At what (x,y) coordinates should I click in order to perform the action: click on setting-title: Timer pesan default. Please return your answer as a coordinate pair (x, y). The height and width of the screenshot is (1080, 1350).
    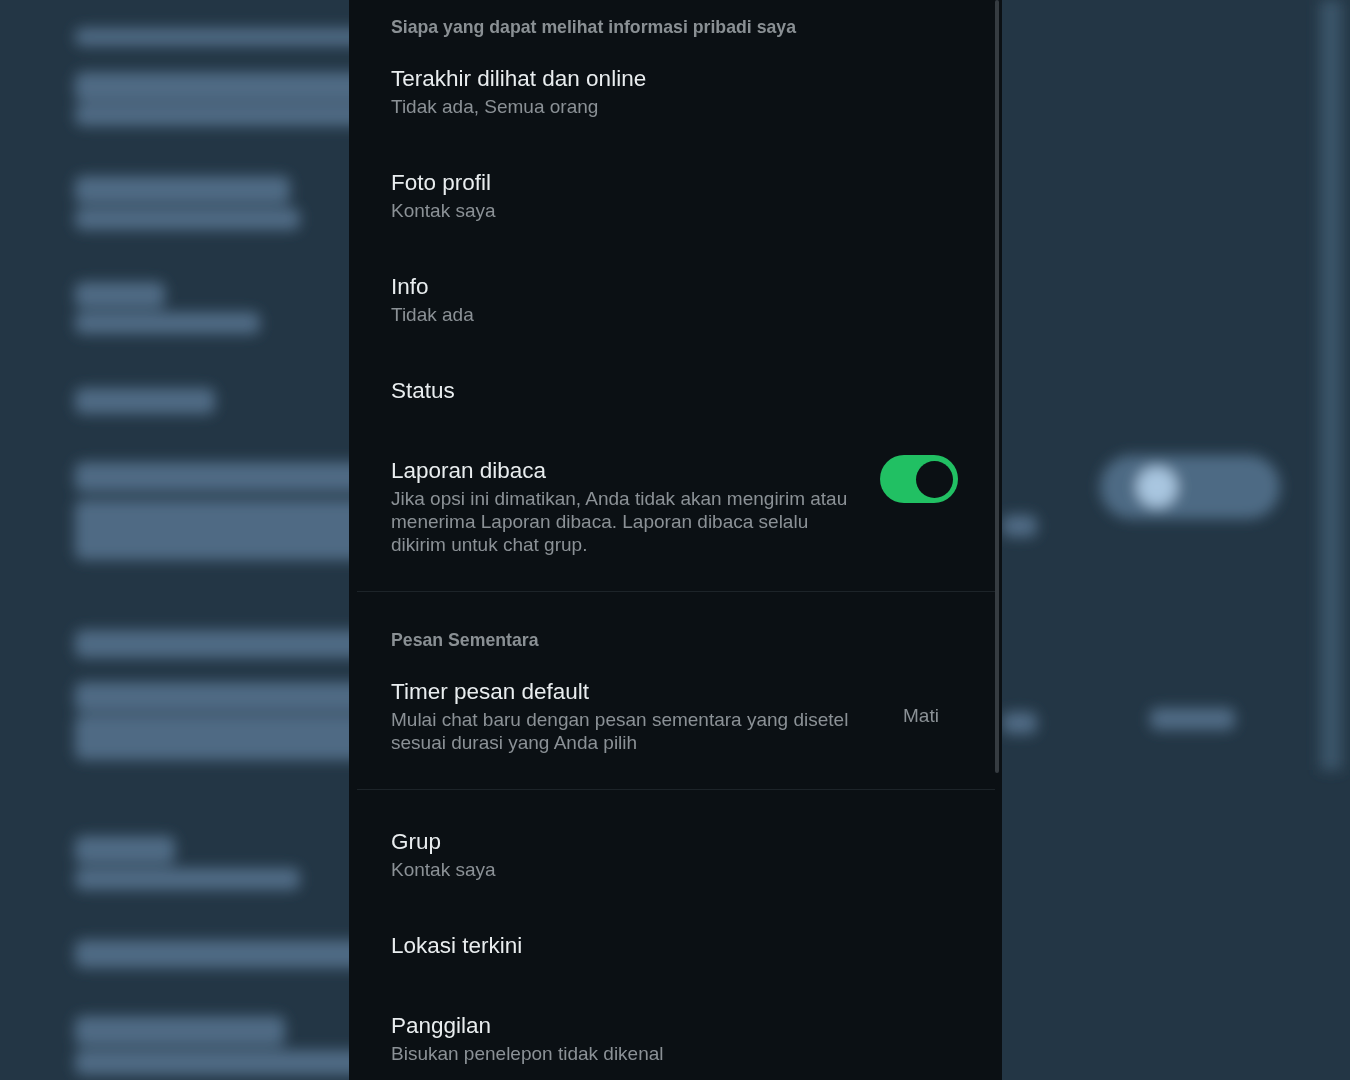
    Looking at the image, I should click on (491, 691).